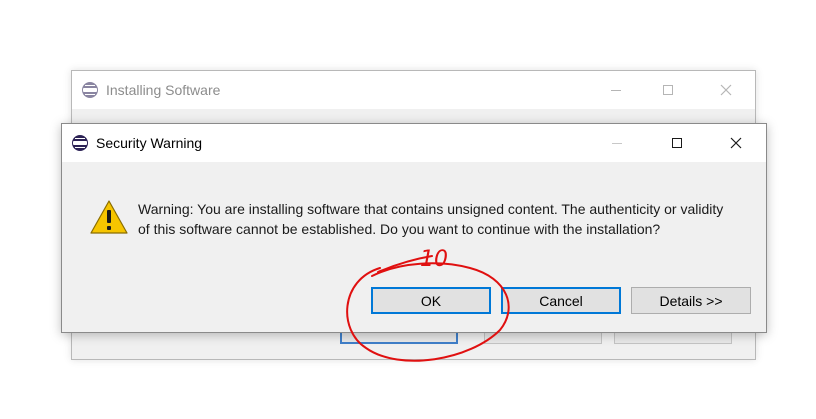 This screenshot has height=419, width=816. I want to click on security-warning-titlebar: Security Warning, so click(414, 143).